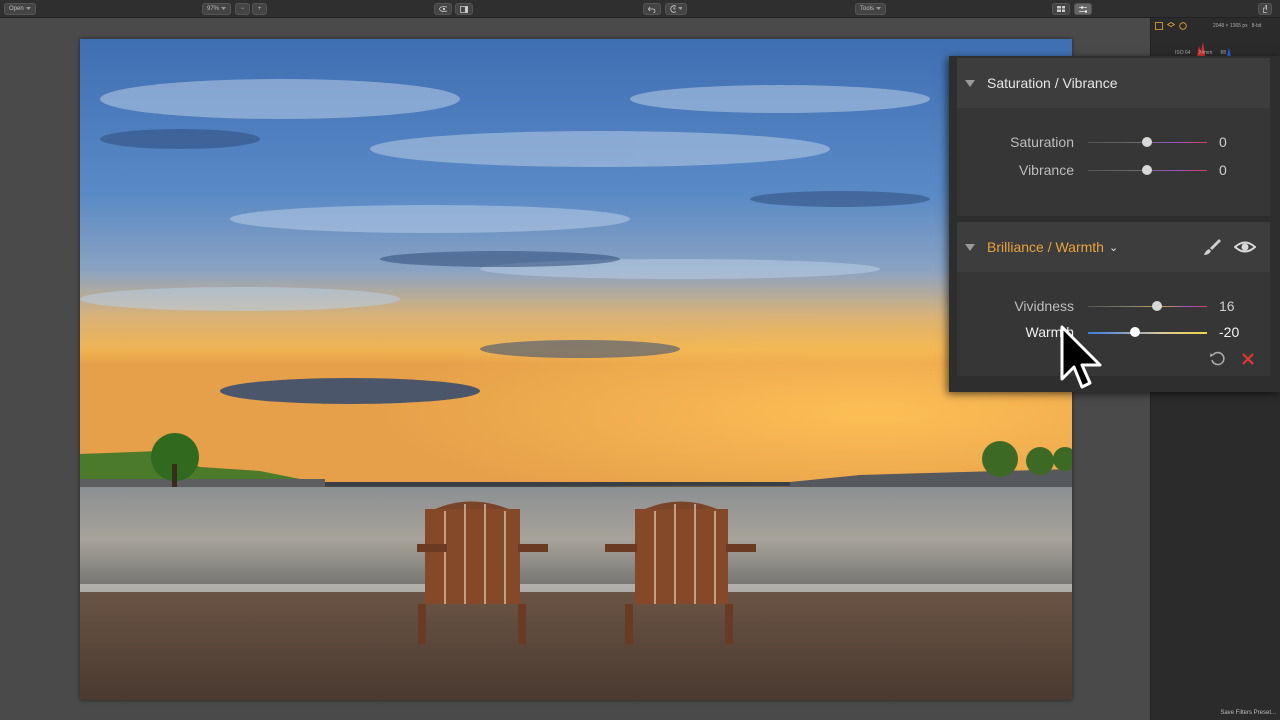  What do you see at coordinates (1218, 359) in the screenshot?
I see `reset-icon` at bounding box center [1218, 359].